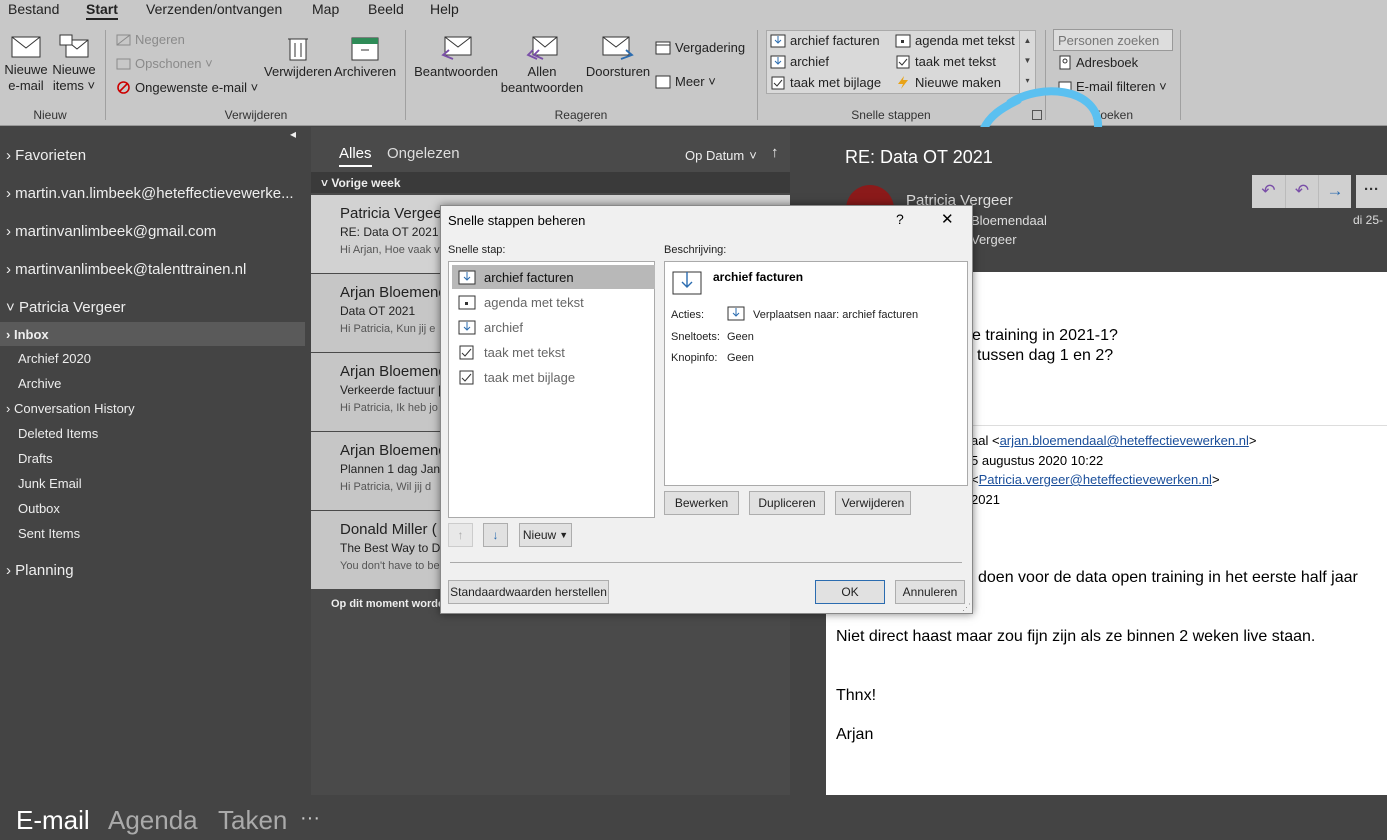  I want to click on addressbook-label: Adresboek, so click(1107, 62).